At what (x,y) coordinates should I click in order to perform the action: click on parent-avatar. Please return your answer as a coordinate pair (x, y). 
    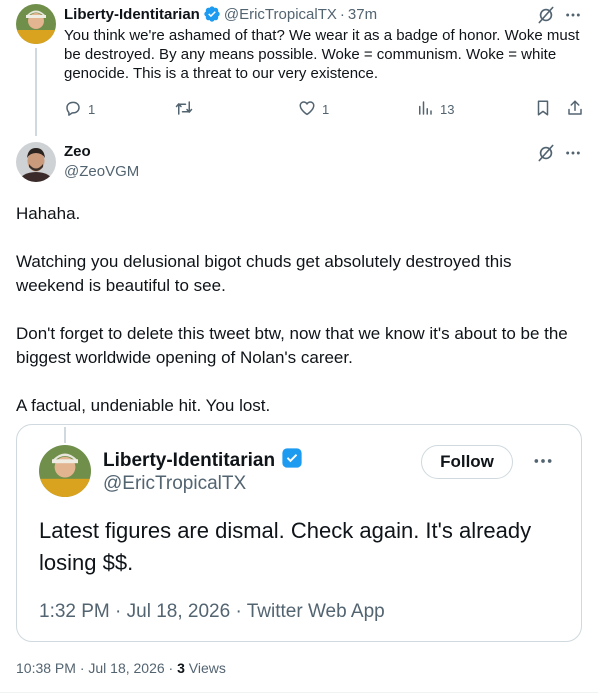
    Looking at the image, I should click on (36, 24).